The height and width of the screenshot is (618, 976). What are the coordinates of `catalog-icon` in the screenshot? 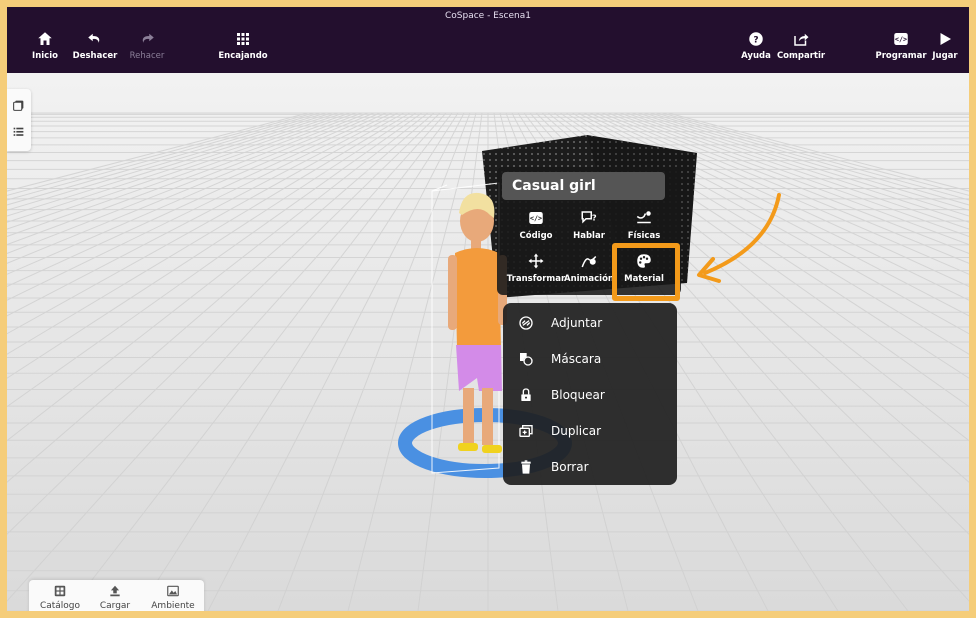 It's located at (60, 591).